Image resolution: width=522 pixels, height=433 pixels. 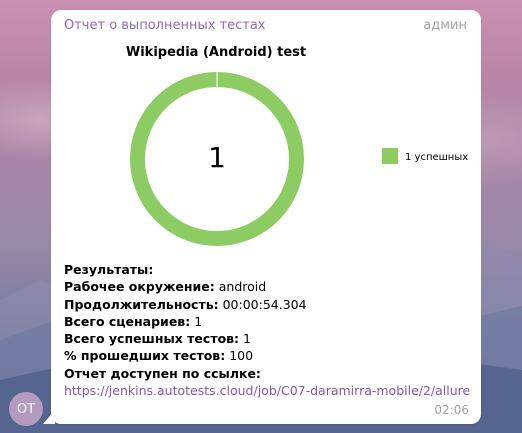 What do you see at coordinates (141, 304) in the screenshot?
I see `duration-label: Продолжительность:` at bounding box center [141, 304].